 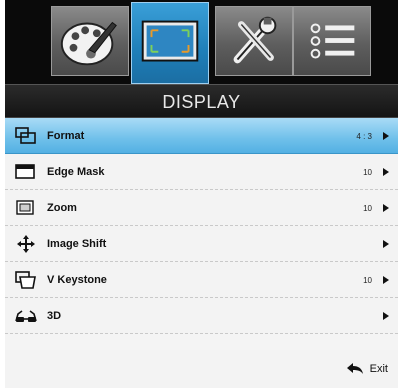 What do you see at coordinates (77, 244) in the screenshot?
I see `menu-item-label: Image Shift` at bounding box center [77, 244].